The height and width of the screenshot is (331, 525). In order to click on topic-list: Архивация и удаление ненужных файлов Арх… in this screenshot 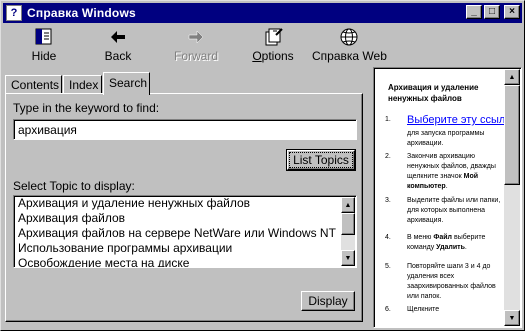, I will do `click(185, 231)`.